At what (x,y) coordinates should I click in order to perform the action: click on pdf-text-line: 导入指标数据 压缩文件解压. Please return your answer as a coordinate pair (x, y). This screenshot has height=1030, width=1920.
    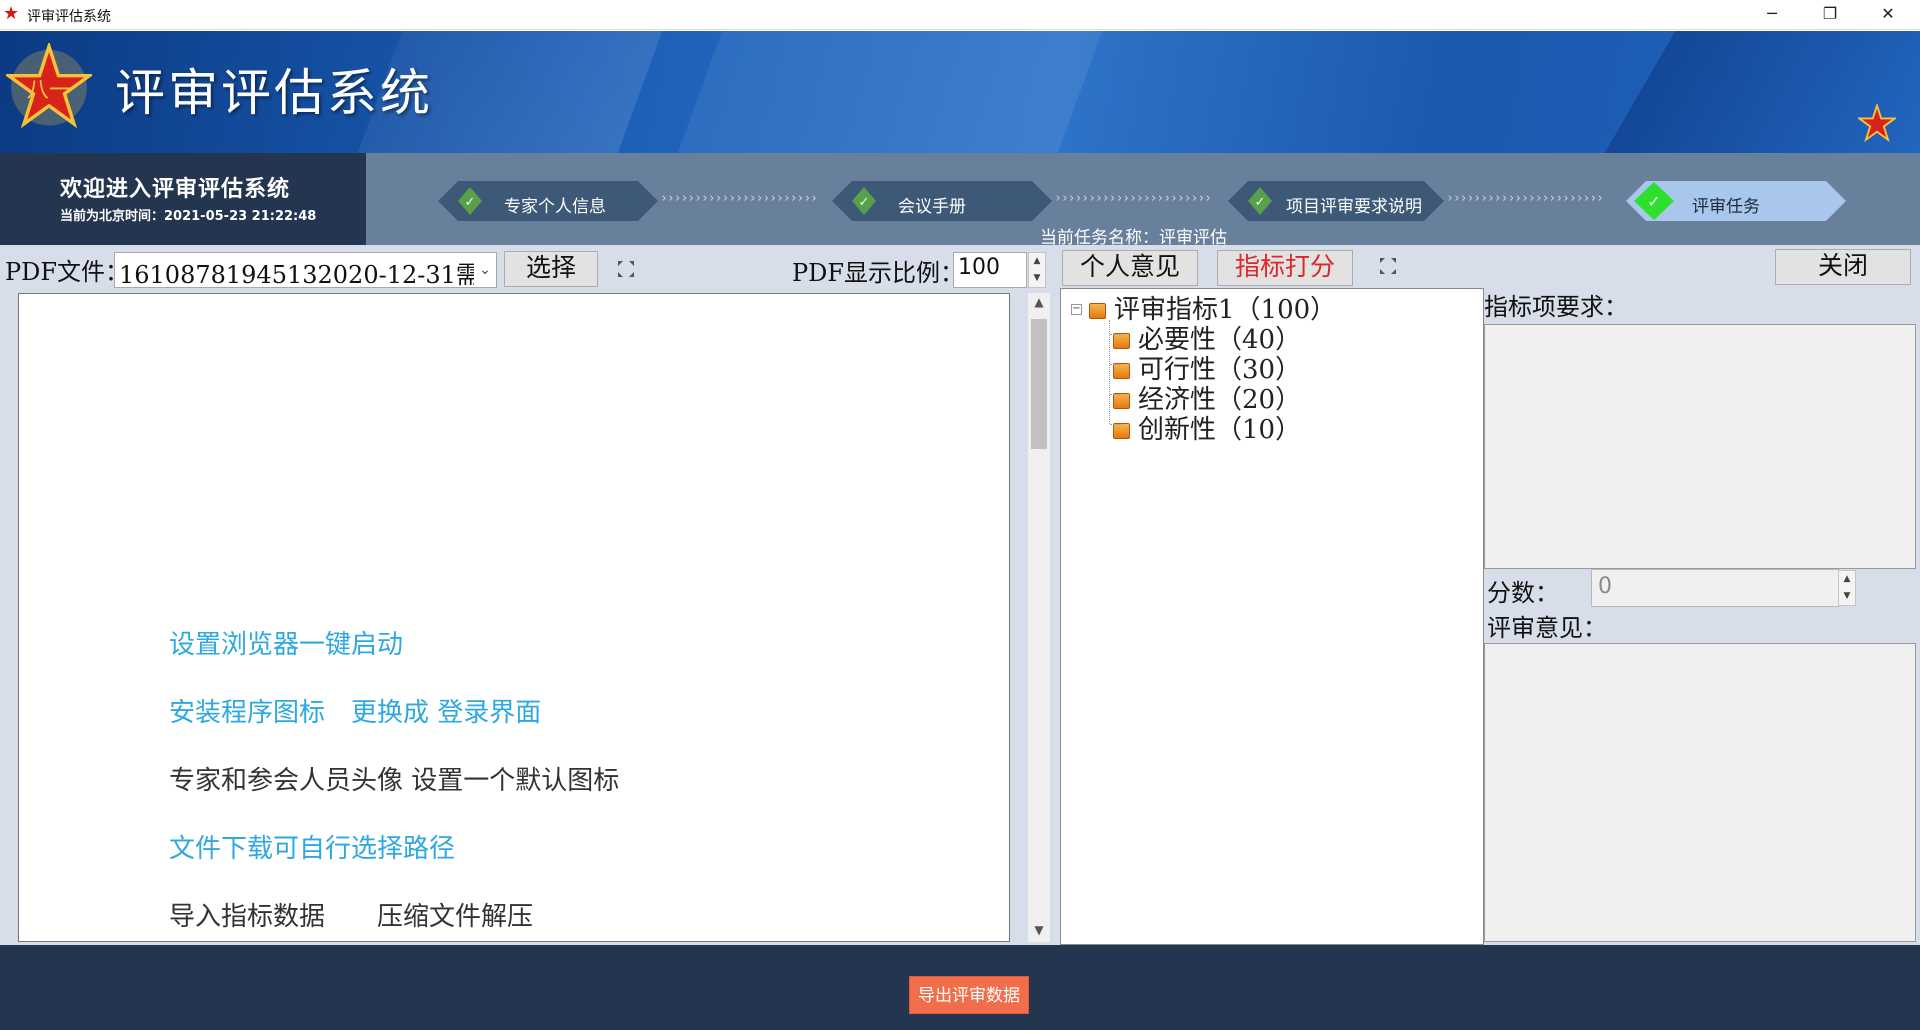
    Looking at the image, I should click on (351, 917).